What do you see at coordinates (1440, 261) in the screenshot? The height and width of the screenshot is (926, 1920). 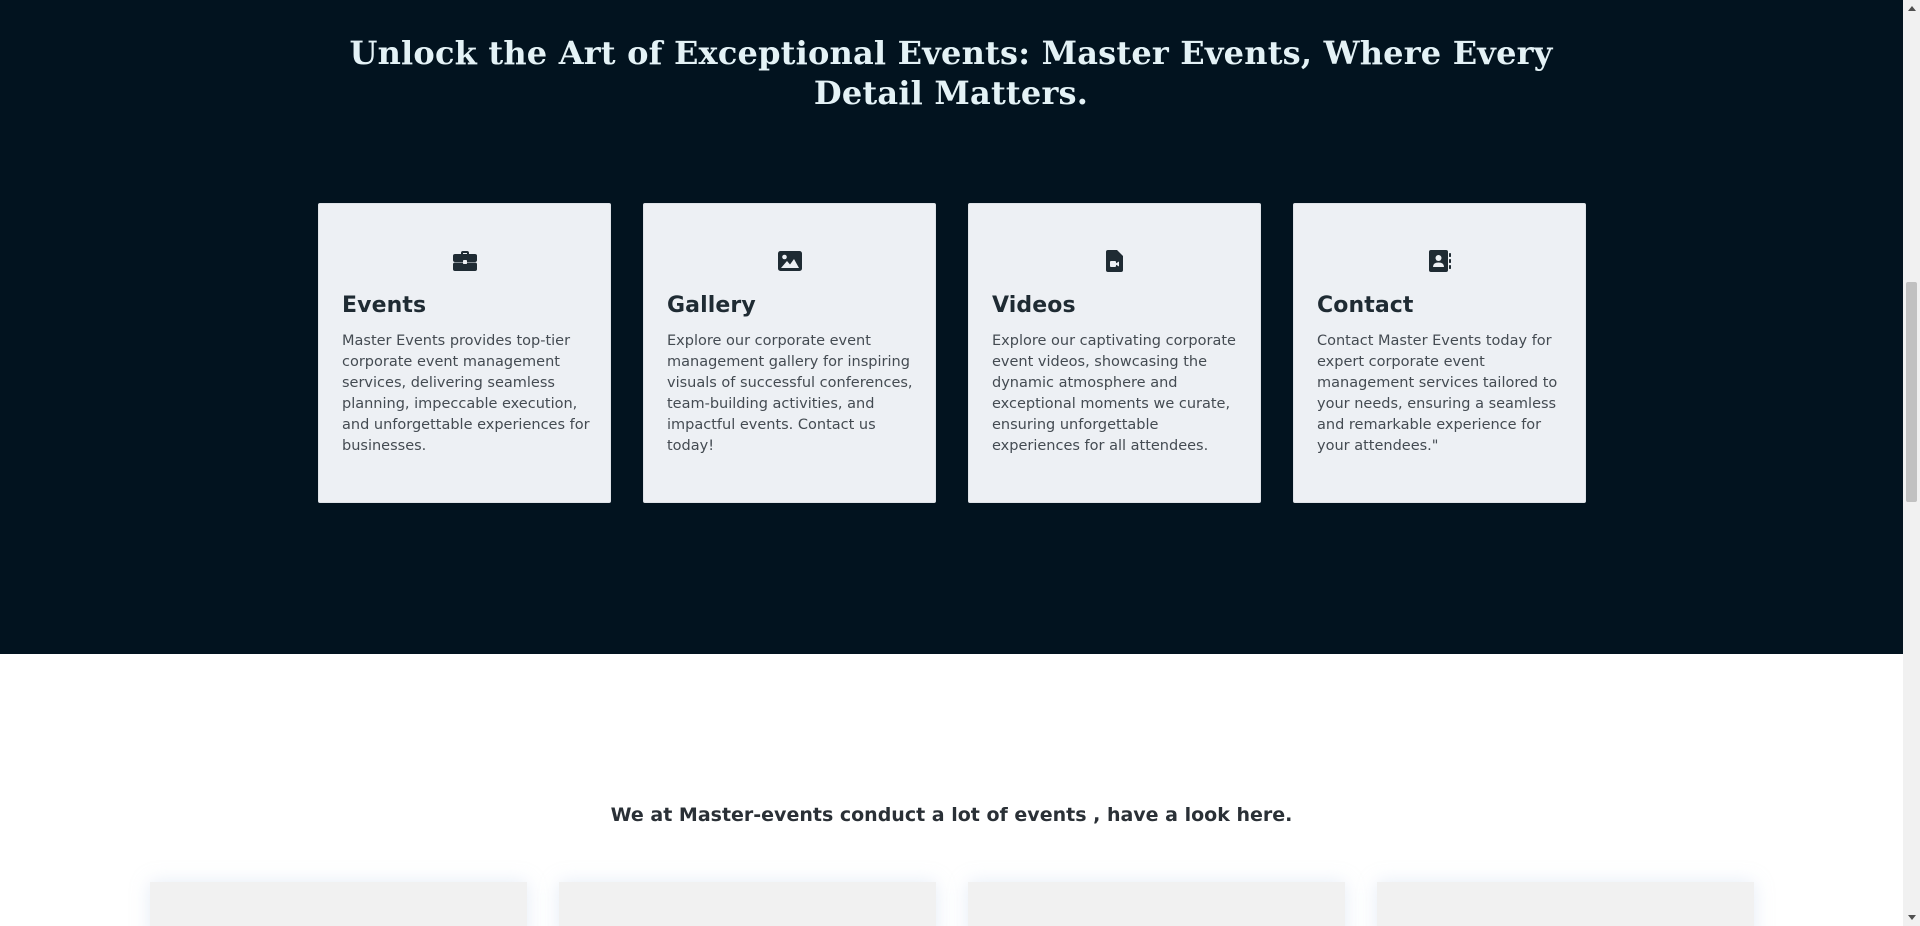 I see `address-book-icon` at bounding box center [1440, 261].